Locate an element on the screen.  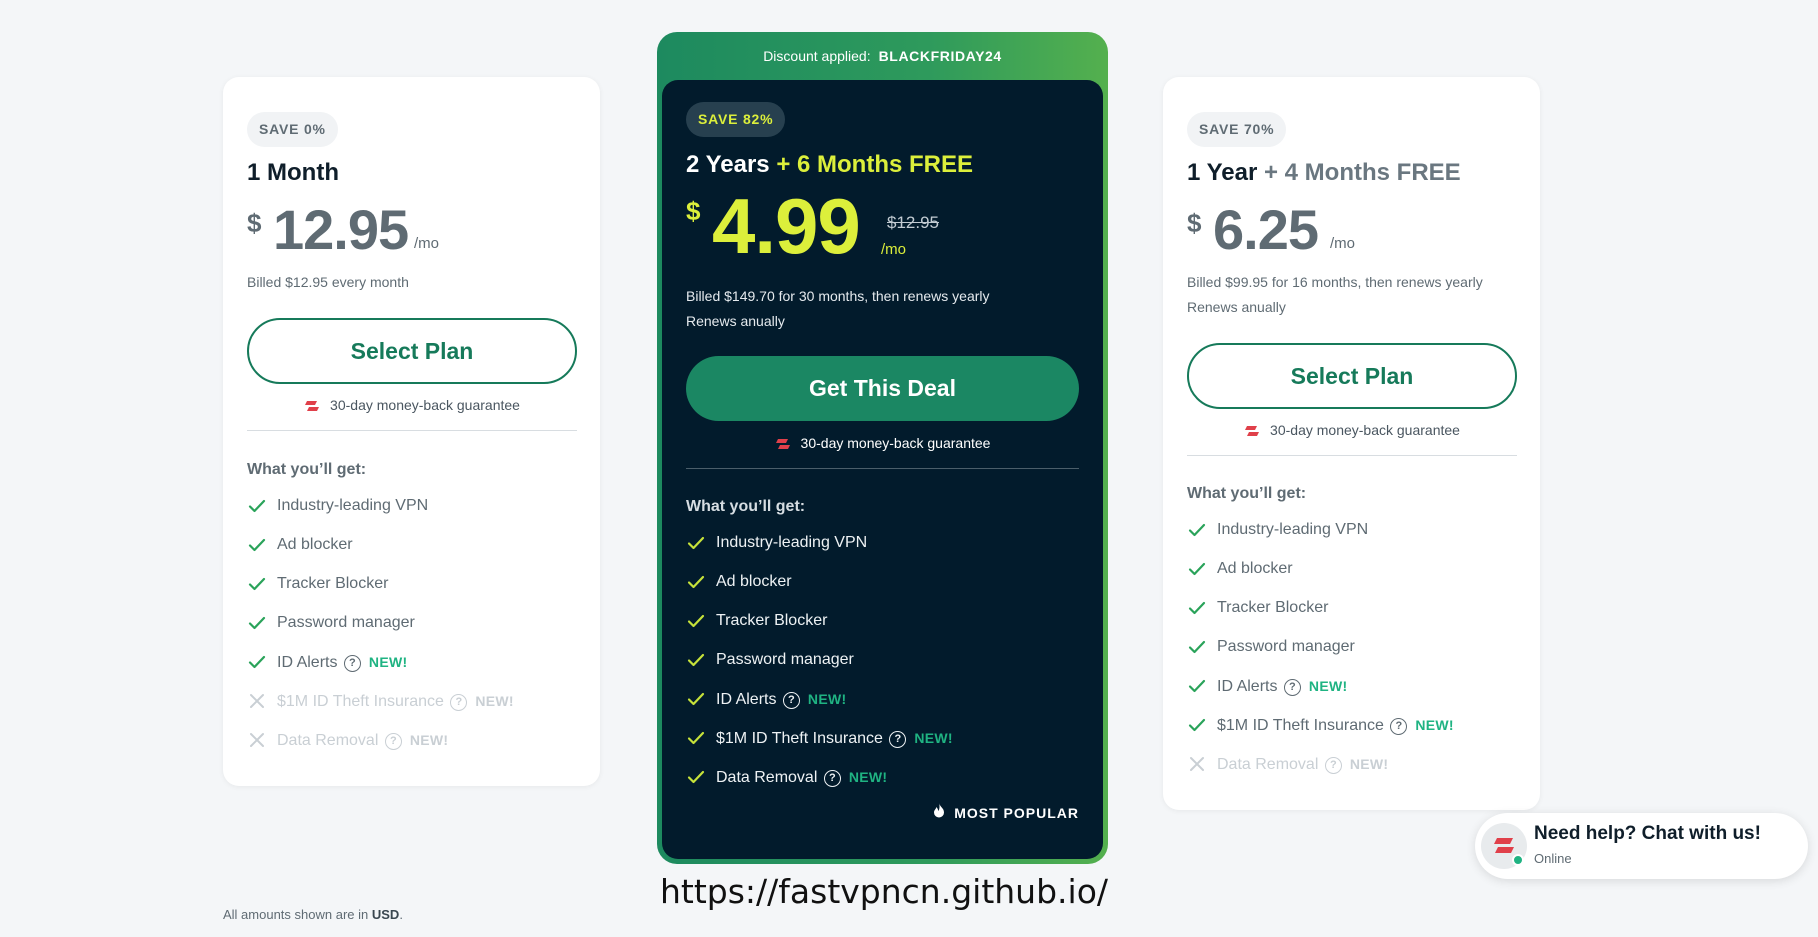
feature-item: Data Removal ? NEW! is located at coordinates (1320, 771).